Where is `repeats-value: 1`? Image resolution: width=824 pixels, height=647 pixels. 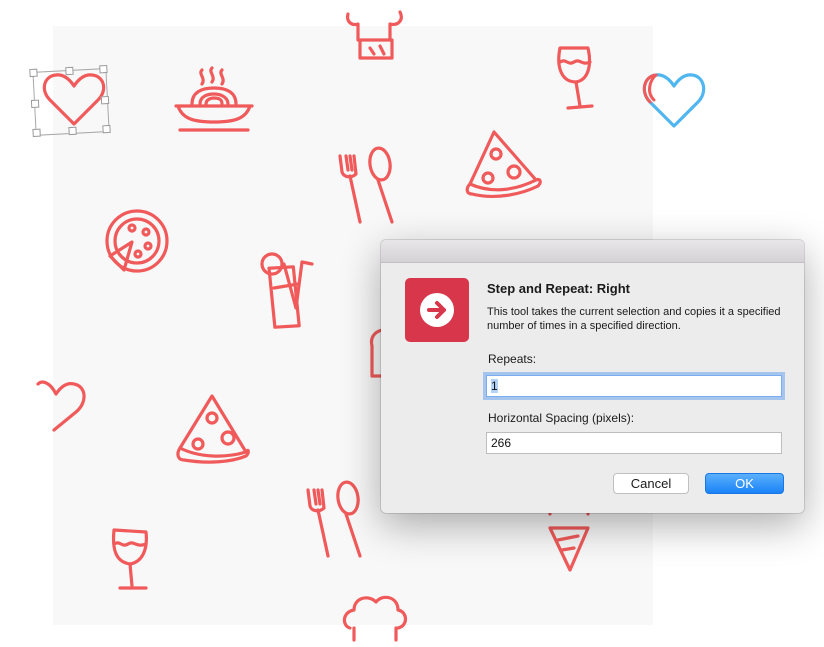
repeats-value: 1 is located at coordinates (494, 386).